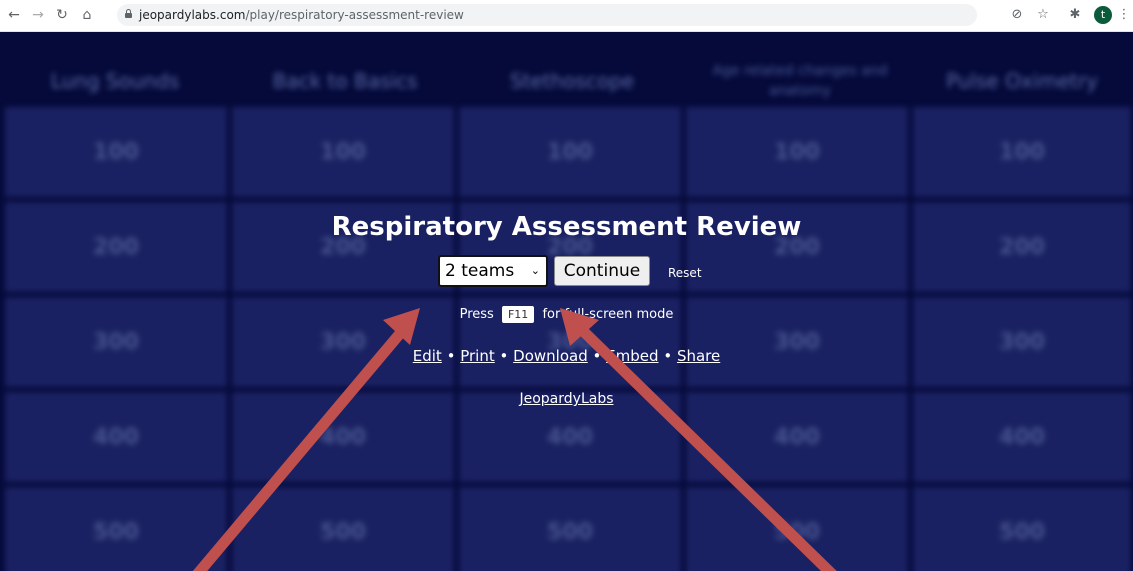 Image resolution: width=1133 pixels, height=571 pixels. Describe the element at coordinates (87, 15) in the screenshot. I see `home-icon: ⌂` at that location.